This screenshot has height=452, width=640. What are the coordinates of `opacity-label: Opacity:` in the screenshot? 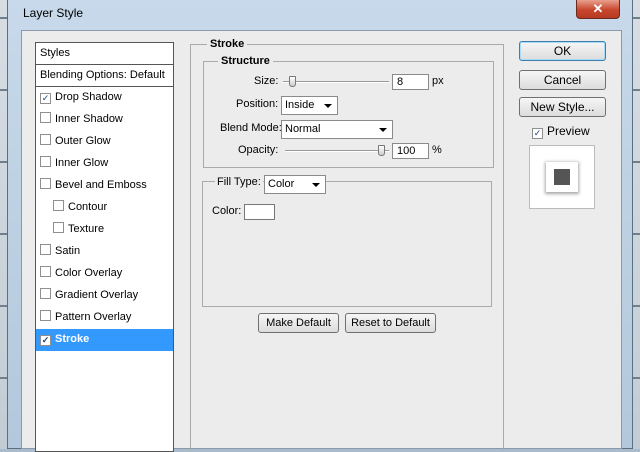 It's located at (258, 150).